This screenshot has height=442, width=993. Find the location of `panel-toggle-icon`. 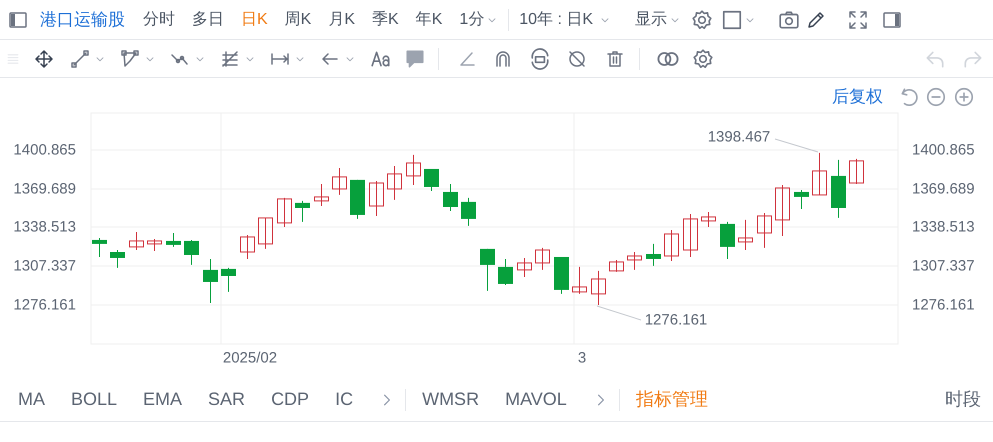

panel-toggle-icon is located at coordinates (892, 20).